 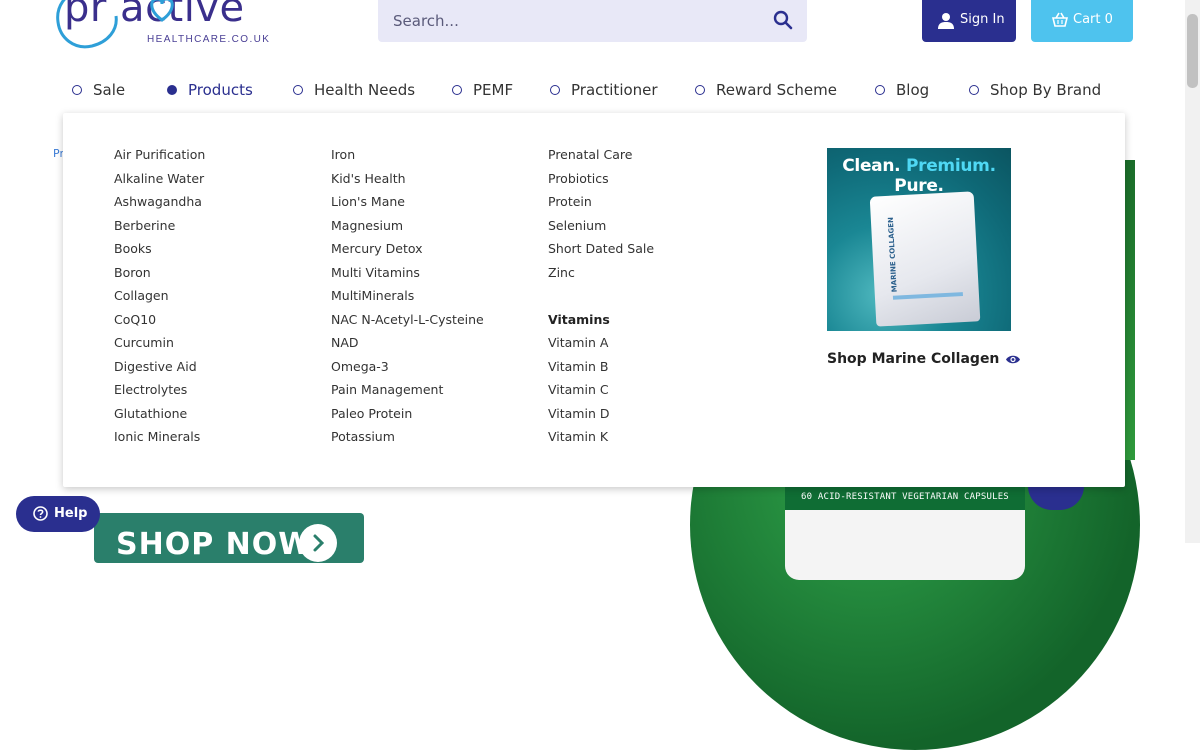 I want to click on menu-item-link: MultiMinerals, so click(x=407, y=296).